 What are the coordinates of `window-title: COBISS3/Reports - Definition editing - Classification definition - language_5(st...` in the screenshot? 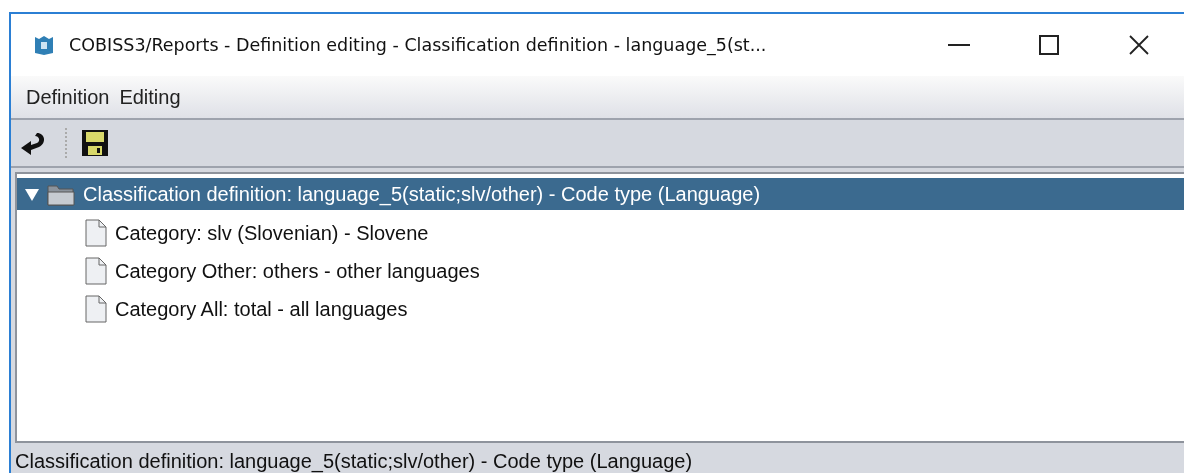 It's located at (418, 45).